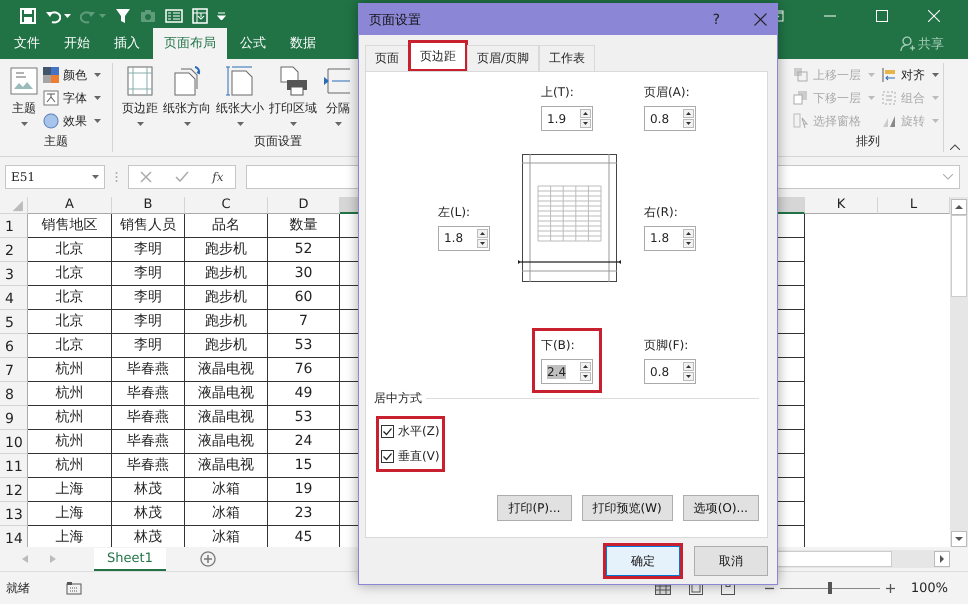  Describe the element at coordinates (14, 490) in the screenshot. I see `row-header: 12` at that location.